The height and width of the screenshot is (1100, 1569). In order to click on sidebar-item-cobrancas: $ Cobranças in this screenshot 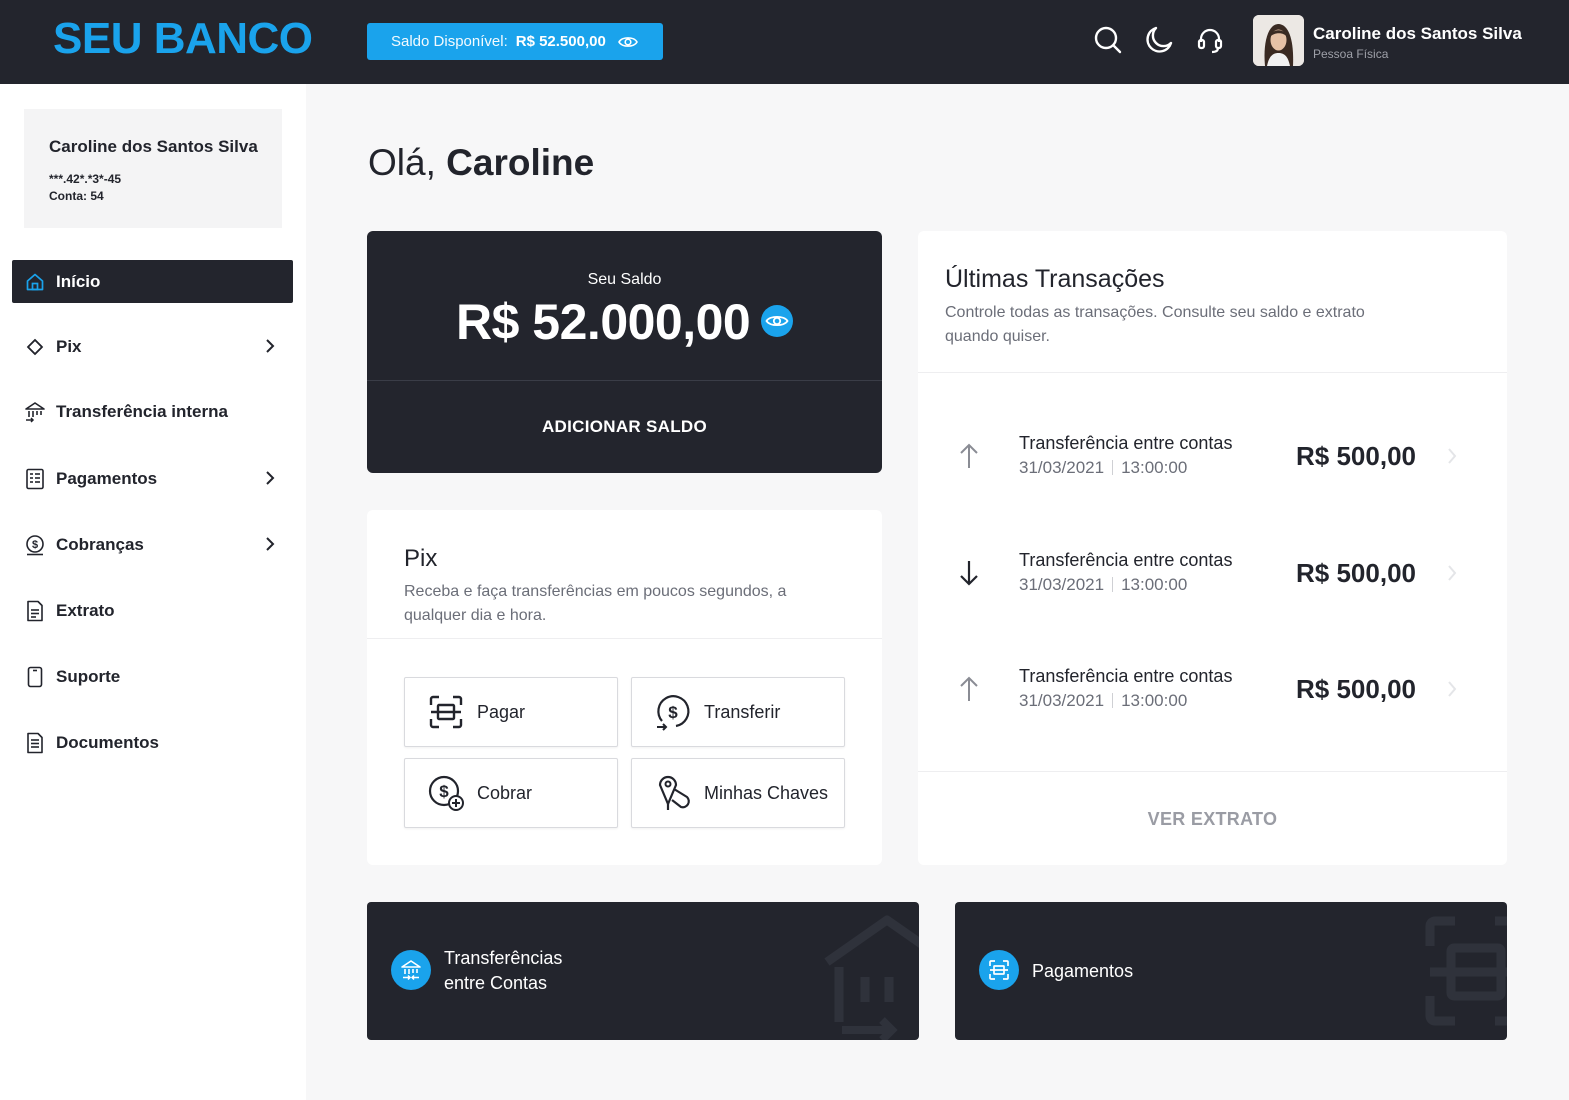, I will do `click(152, 544)`.